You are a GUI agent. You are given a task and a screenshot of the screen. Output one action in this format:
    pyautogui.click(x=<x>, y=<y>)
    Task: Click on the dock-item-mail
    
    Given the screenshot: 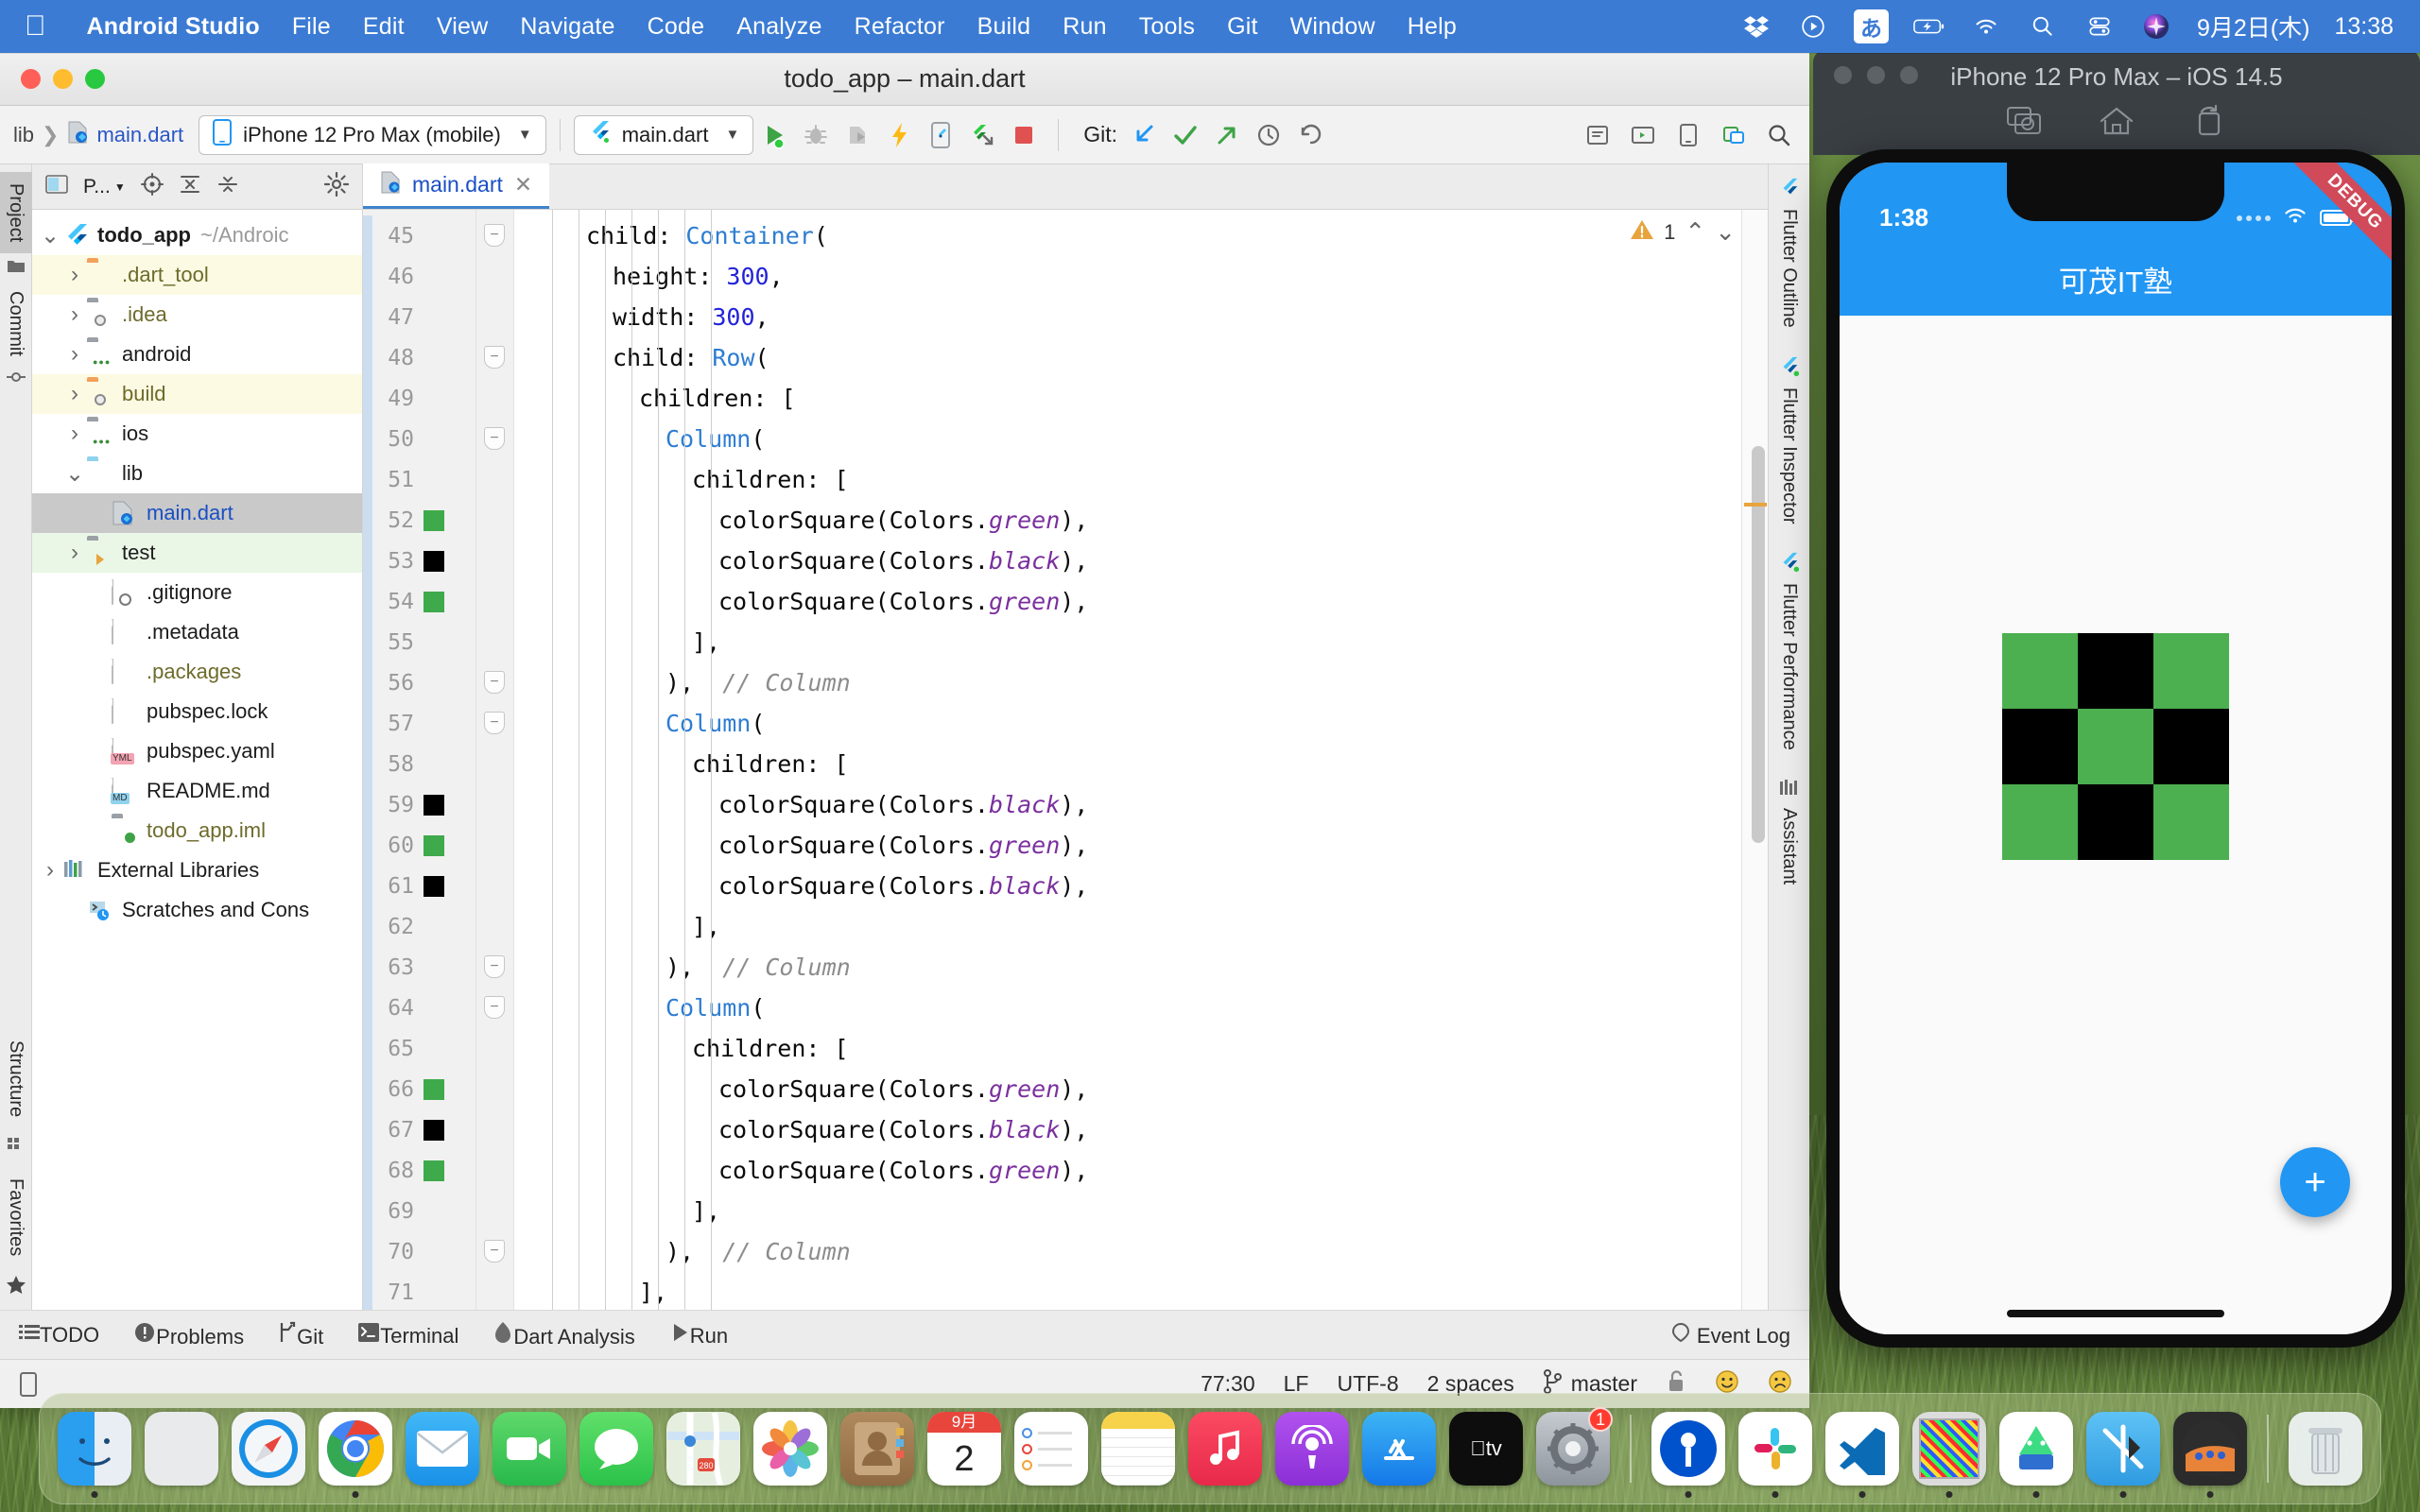 What is the action you would take?
    pyautogui.click(x=442, y=1448)
    